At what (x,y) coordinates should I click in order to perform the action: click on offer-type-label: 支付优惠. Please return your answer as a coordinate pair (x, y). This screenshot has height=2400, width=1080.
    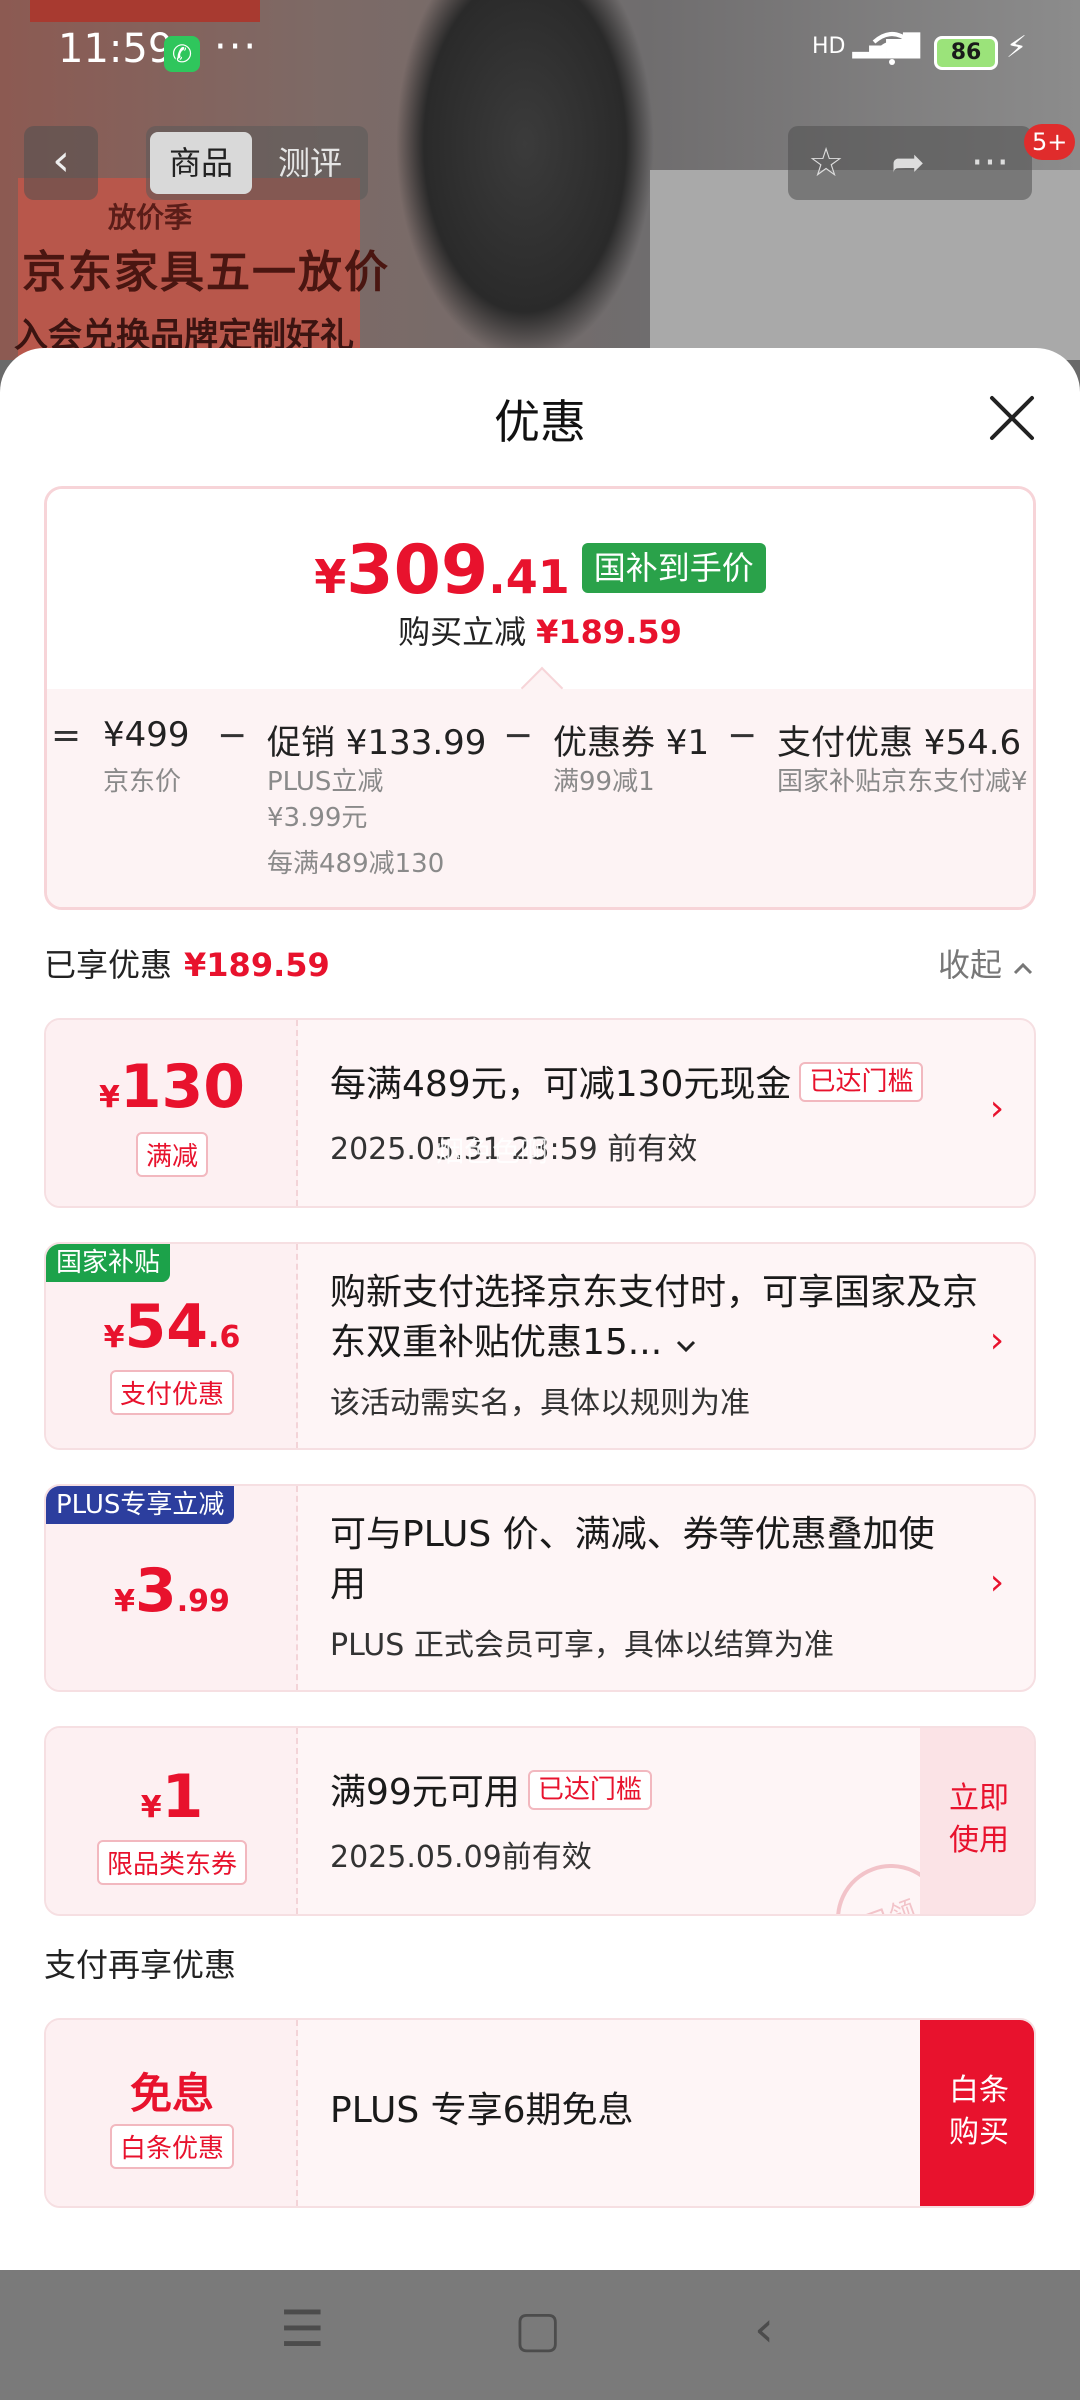
    Looking at the image, I should click on (171, 1392).